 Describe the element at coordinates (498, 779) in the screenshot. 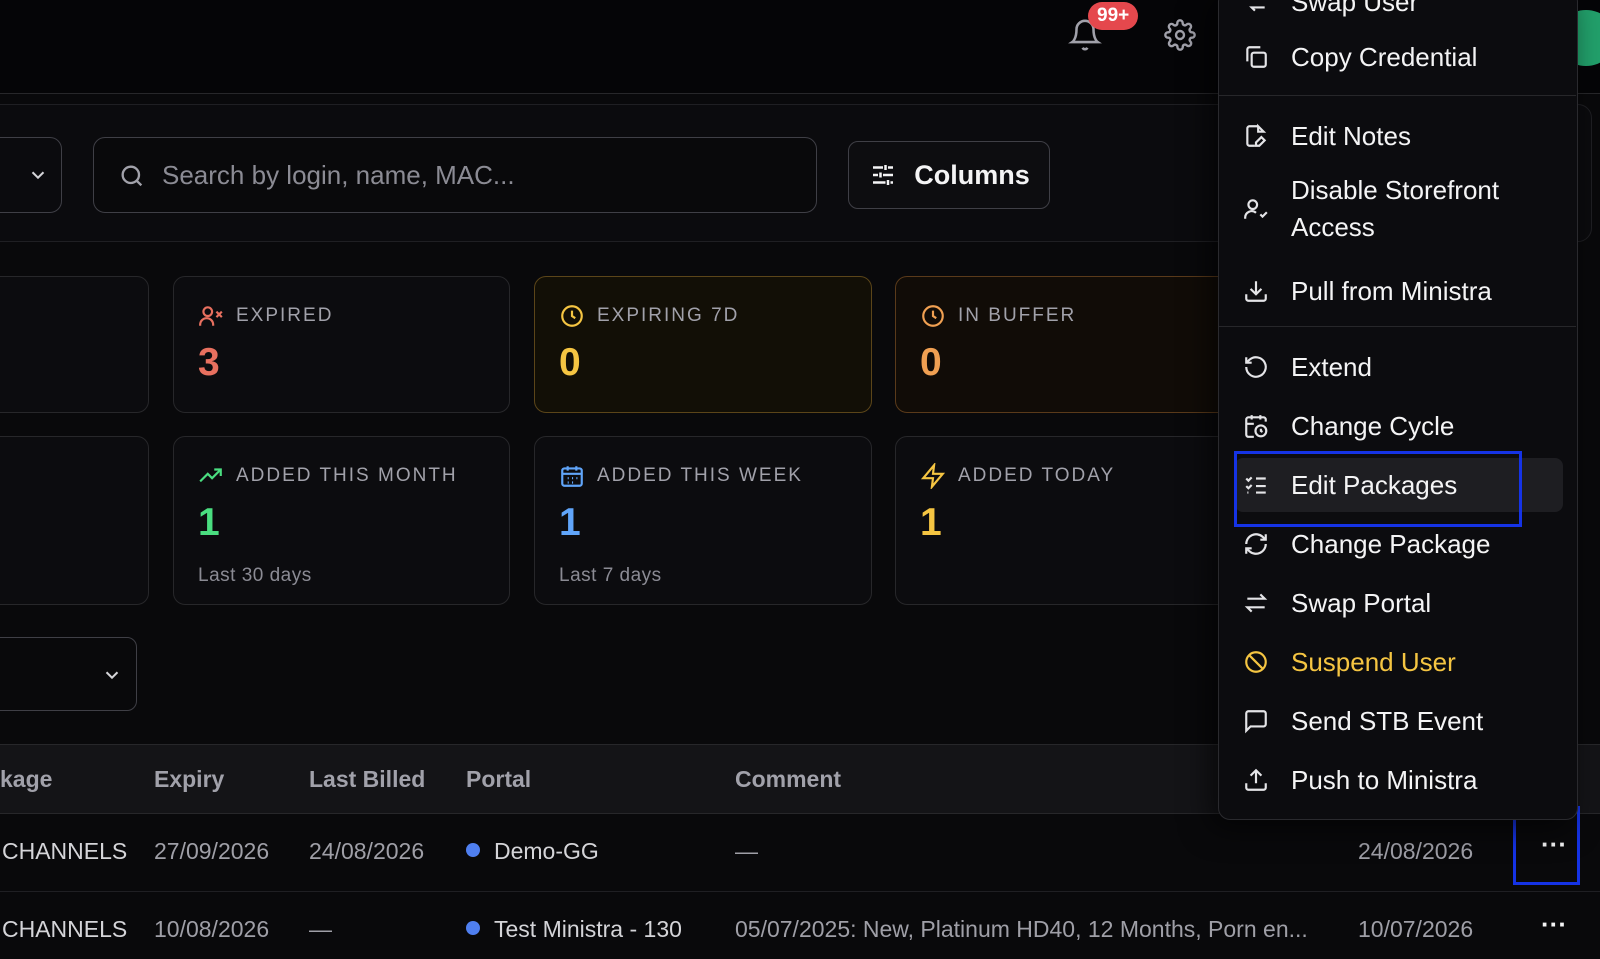

I see `column-header-portal: Portal` at that location.